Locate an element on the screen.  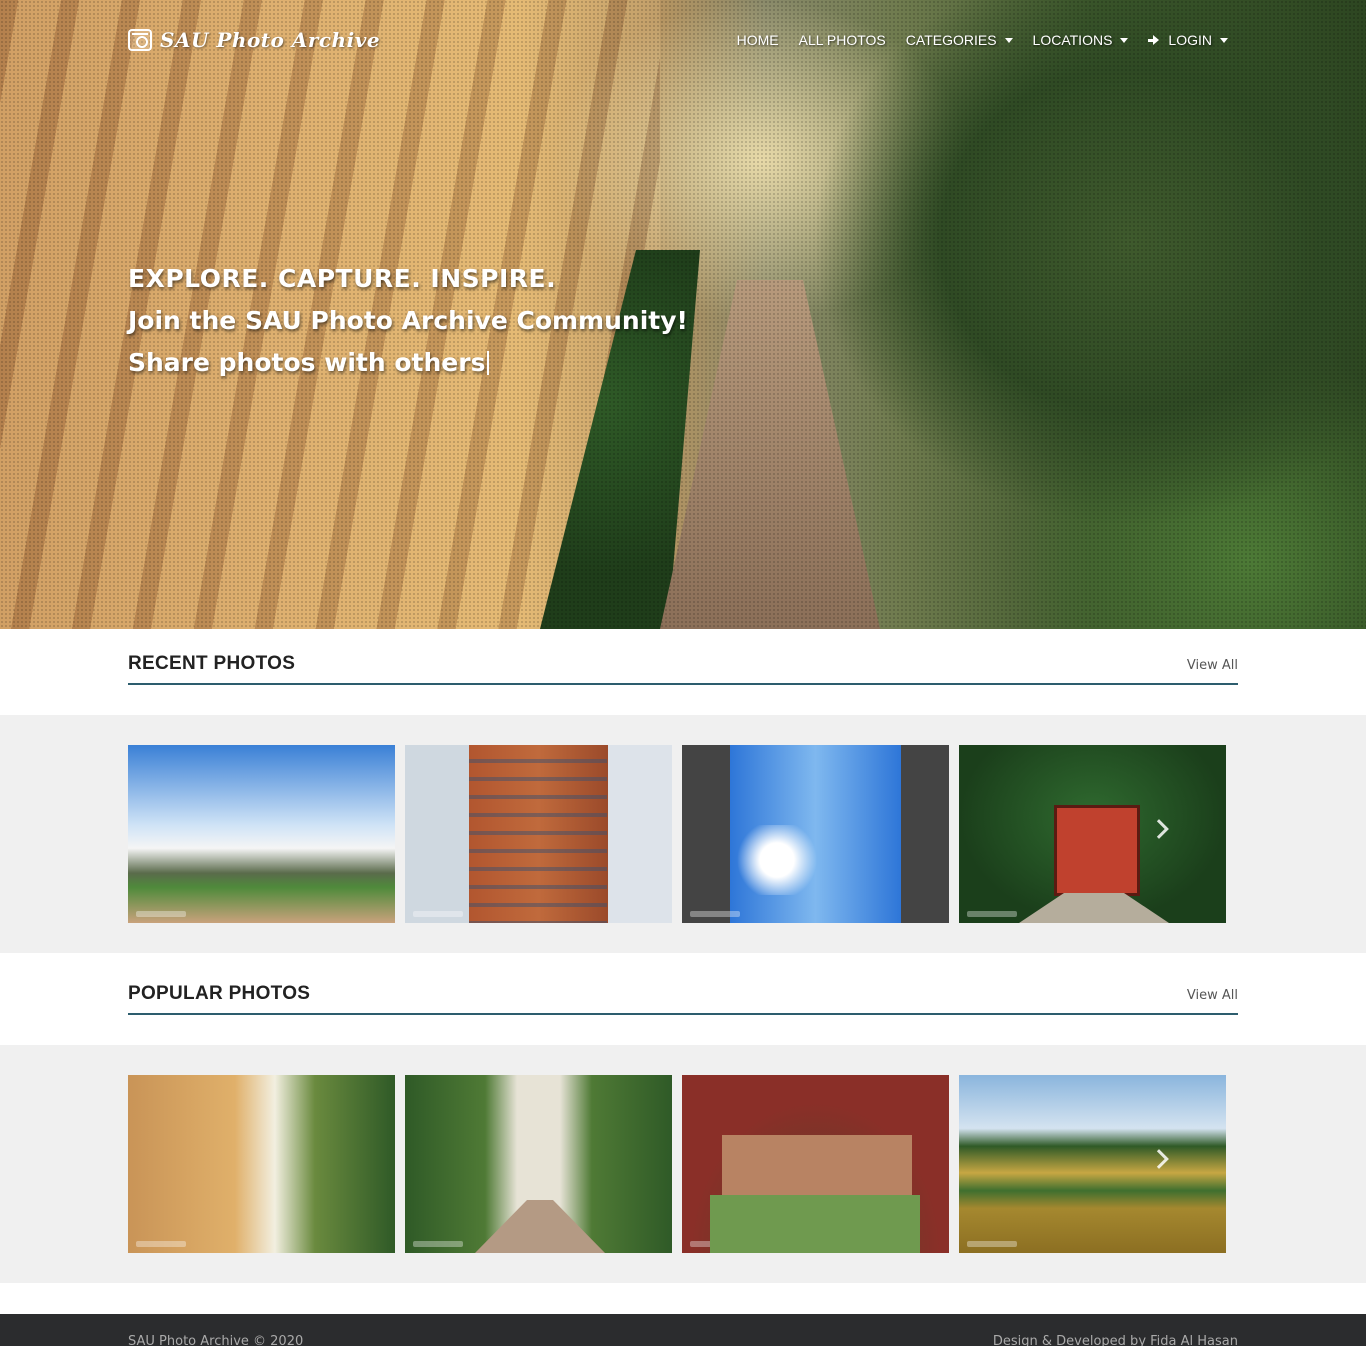
footer-credit: Design & Developed by Fida Al Hasan is located at coordinates (1115, 1340).